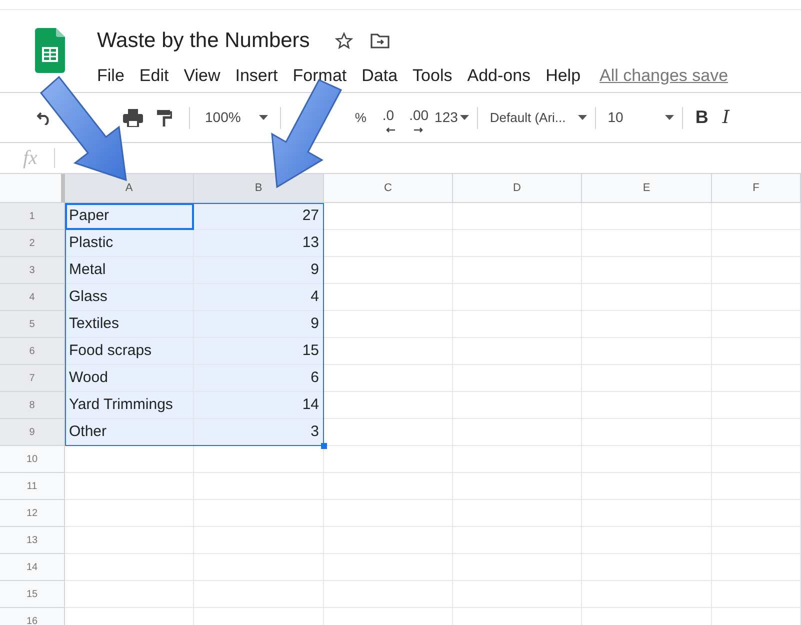 The width and height of the screenshot is (801, 625). What do you see at coordinates (129, 378) in the screenshot?
I see `table-cell: Wood` at bounding box center [129, 378].